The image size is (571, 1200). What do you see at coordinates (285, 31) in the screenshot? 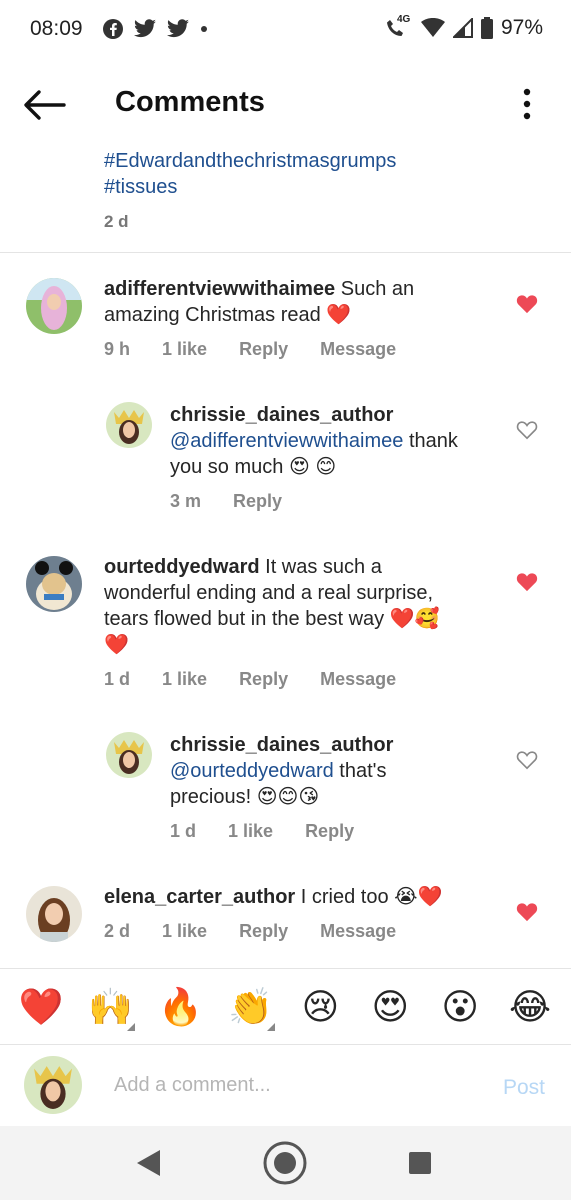
I see `status-bar: 08:09 4G 97%` at bounding box center [285, 31].